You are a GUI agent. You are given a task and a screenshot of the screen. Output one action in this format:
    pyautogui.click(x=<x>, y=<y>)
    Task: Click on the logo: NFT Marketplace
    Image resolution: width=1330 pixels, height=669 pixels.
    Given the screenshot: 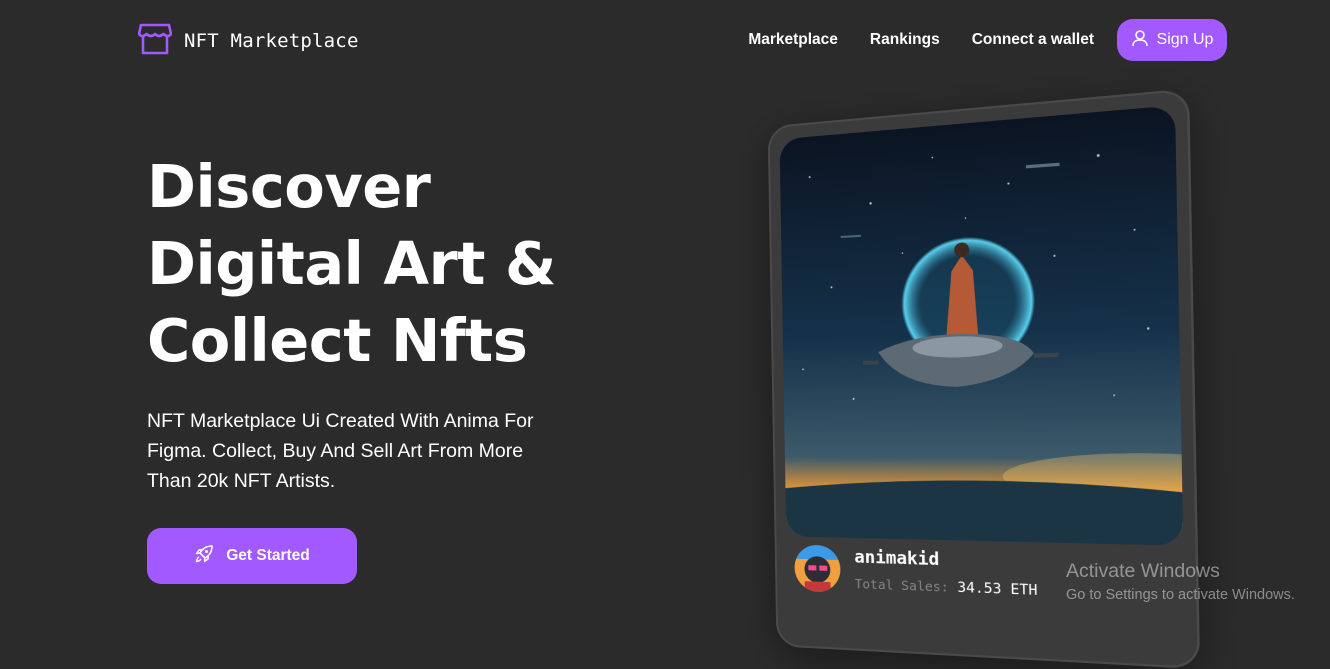 What is the action you would take?
    pyautogui.click(x=248, y=41)
    